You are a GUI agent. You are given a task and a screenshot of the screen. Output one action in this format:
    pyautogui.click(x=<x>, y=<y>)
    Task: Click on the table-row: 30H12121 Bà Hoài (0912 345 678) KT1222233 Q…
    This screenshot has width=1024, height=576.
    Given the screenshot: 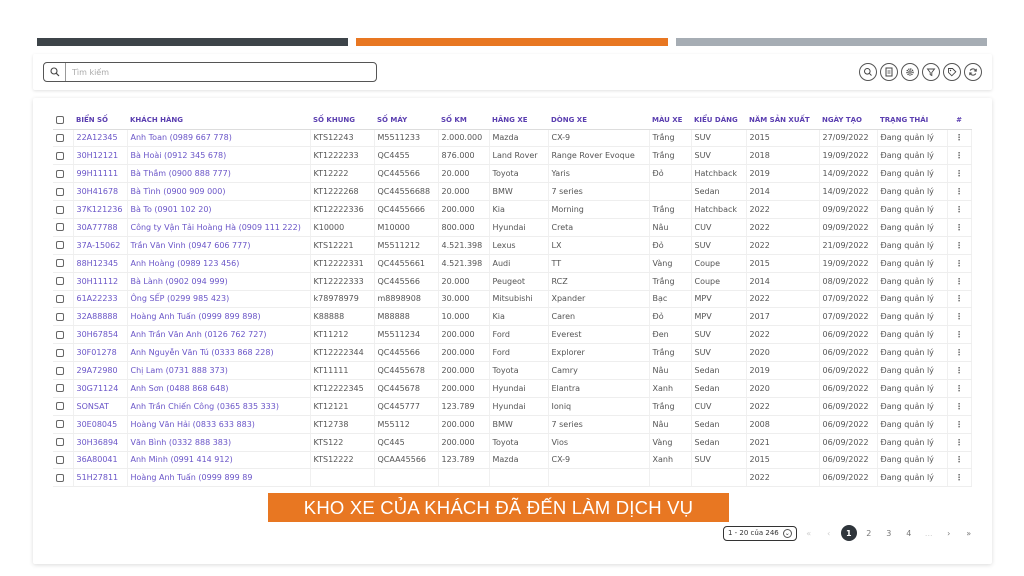 What is the action you would take?
    pyautogui.click(x=512, y=156)
    